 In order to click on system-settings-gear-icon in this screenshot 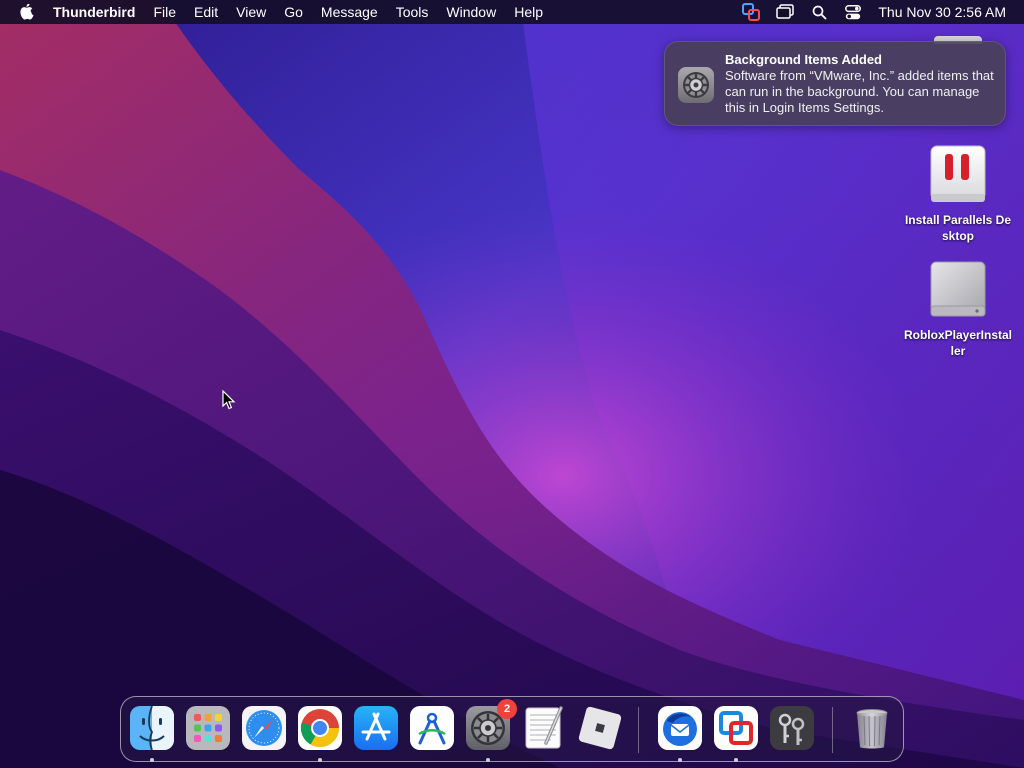, I will do `click(696, 85)`.